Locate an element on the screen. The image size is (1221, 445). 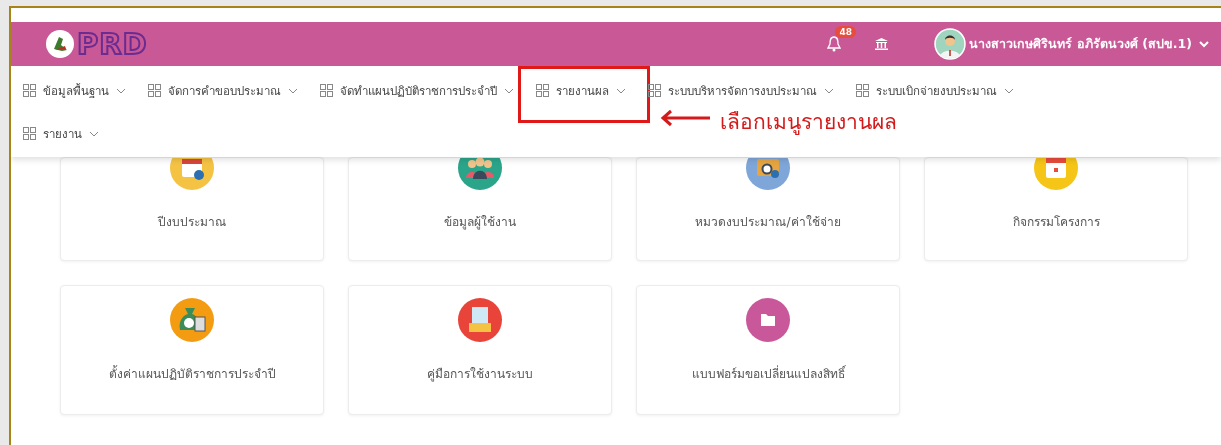
annotation-text: เลือกเมนูรายงานผล is located at coordinates (808, 123).